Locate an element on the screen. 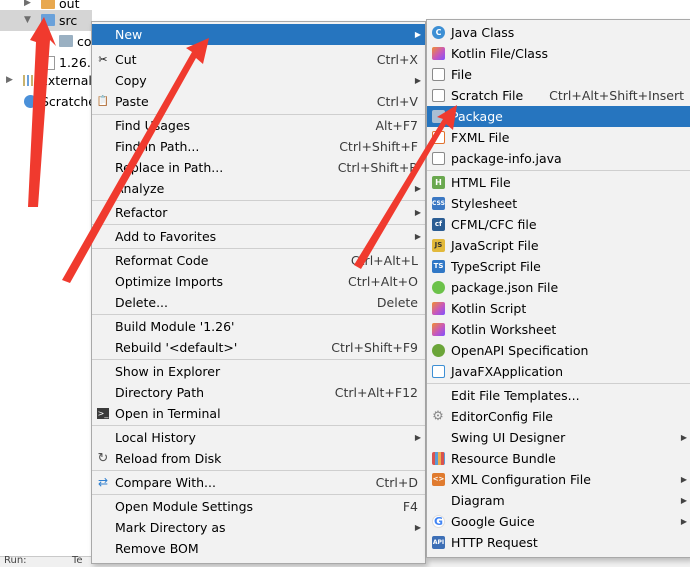 The image size is (690, 567). menu-item-new: New ▶ is located at coordinates (258, 34).